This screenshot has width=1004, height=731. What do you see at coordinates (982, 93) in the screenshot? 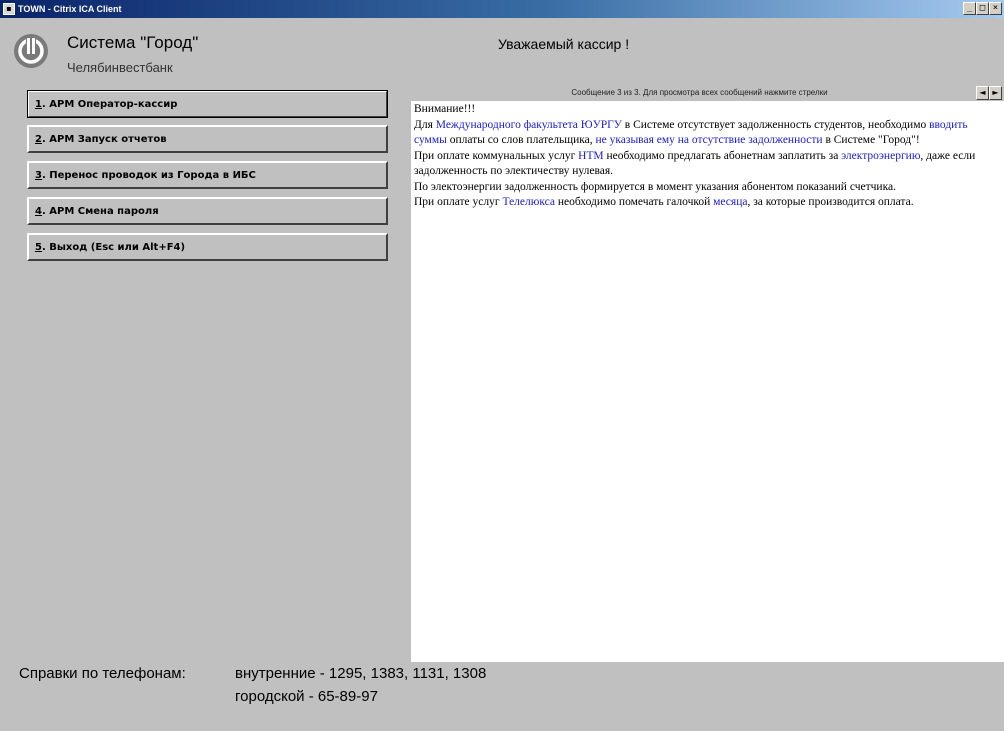
I see `prev-message-arrow-icon: ◄` at bounding box center [982, 93].